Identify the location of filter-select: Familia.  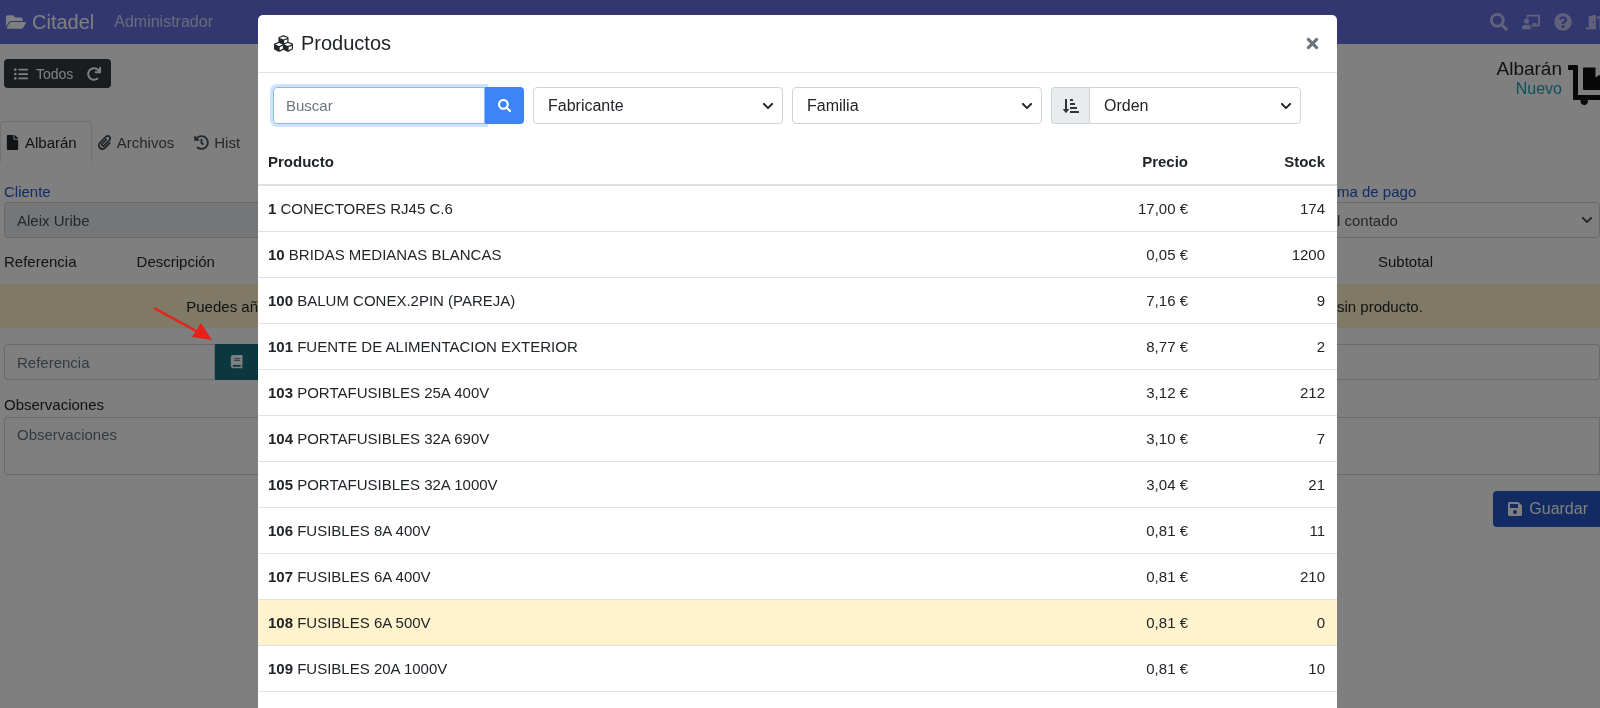
(917, 105).